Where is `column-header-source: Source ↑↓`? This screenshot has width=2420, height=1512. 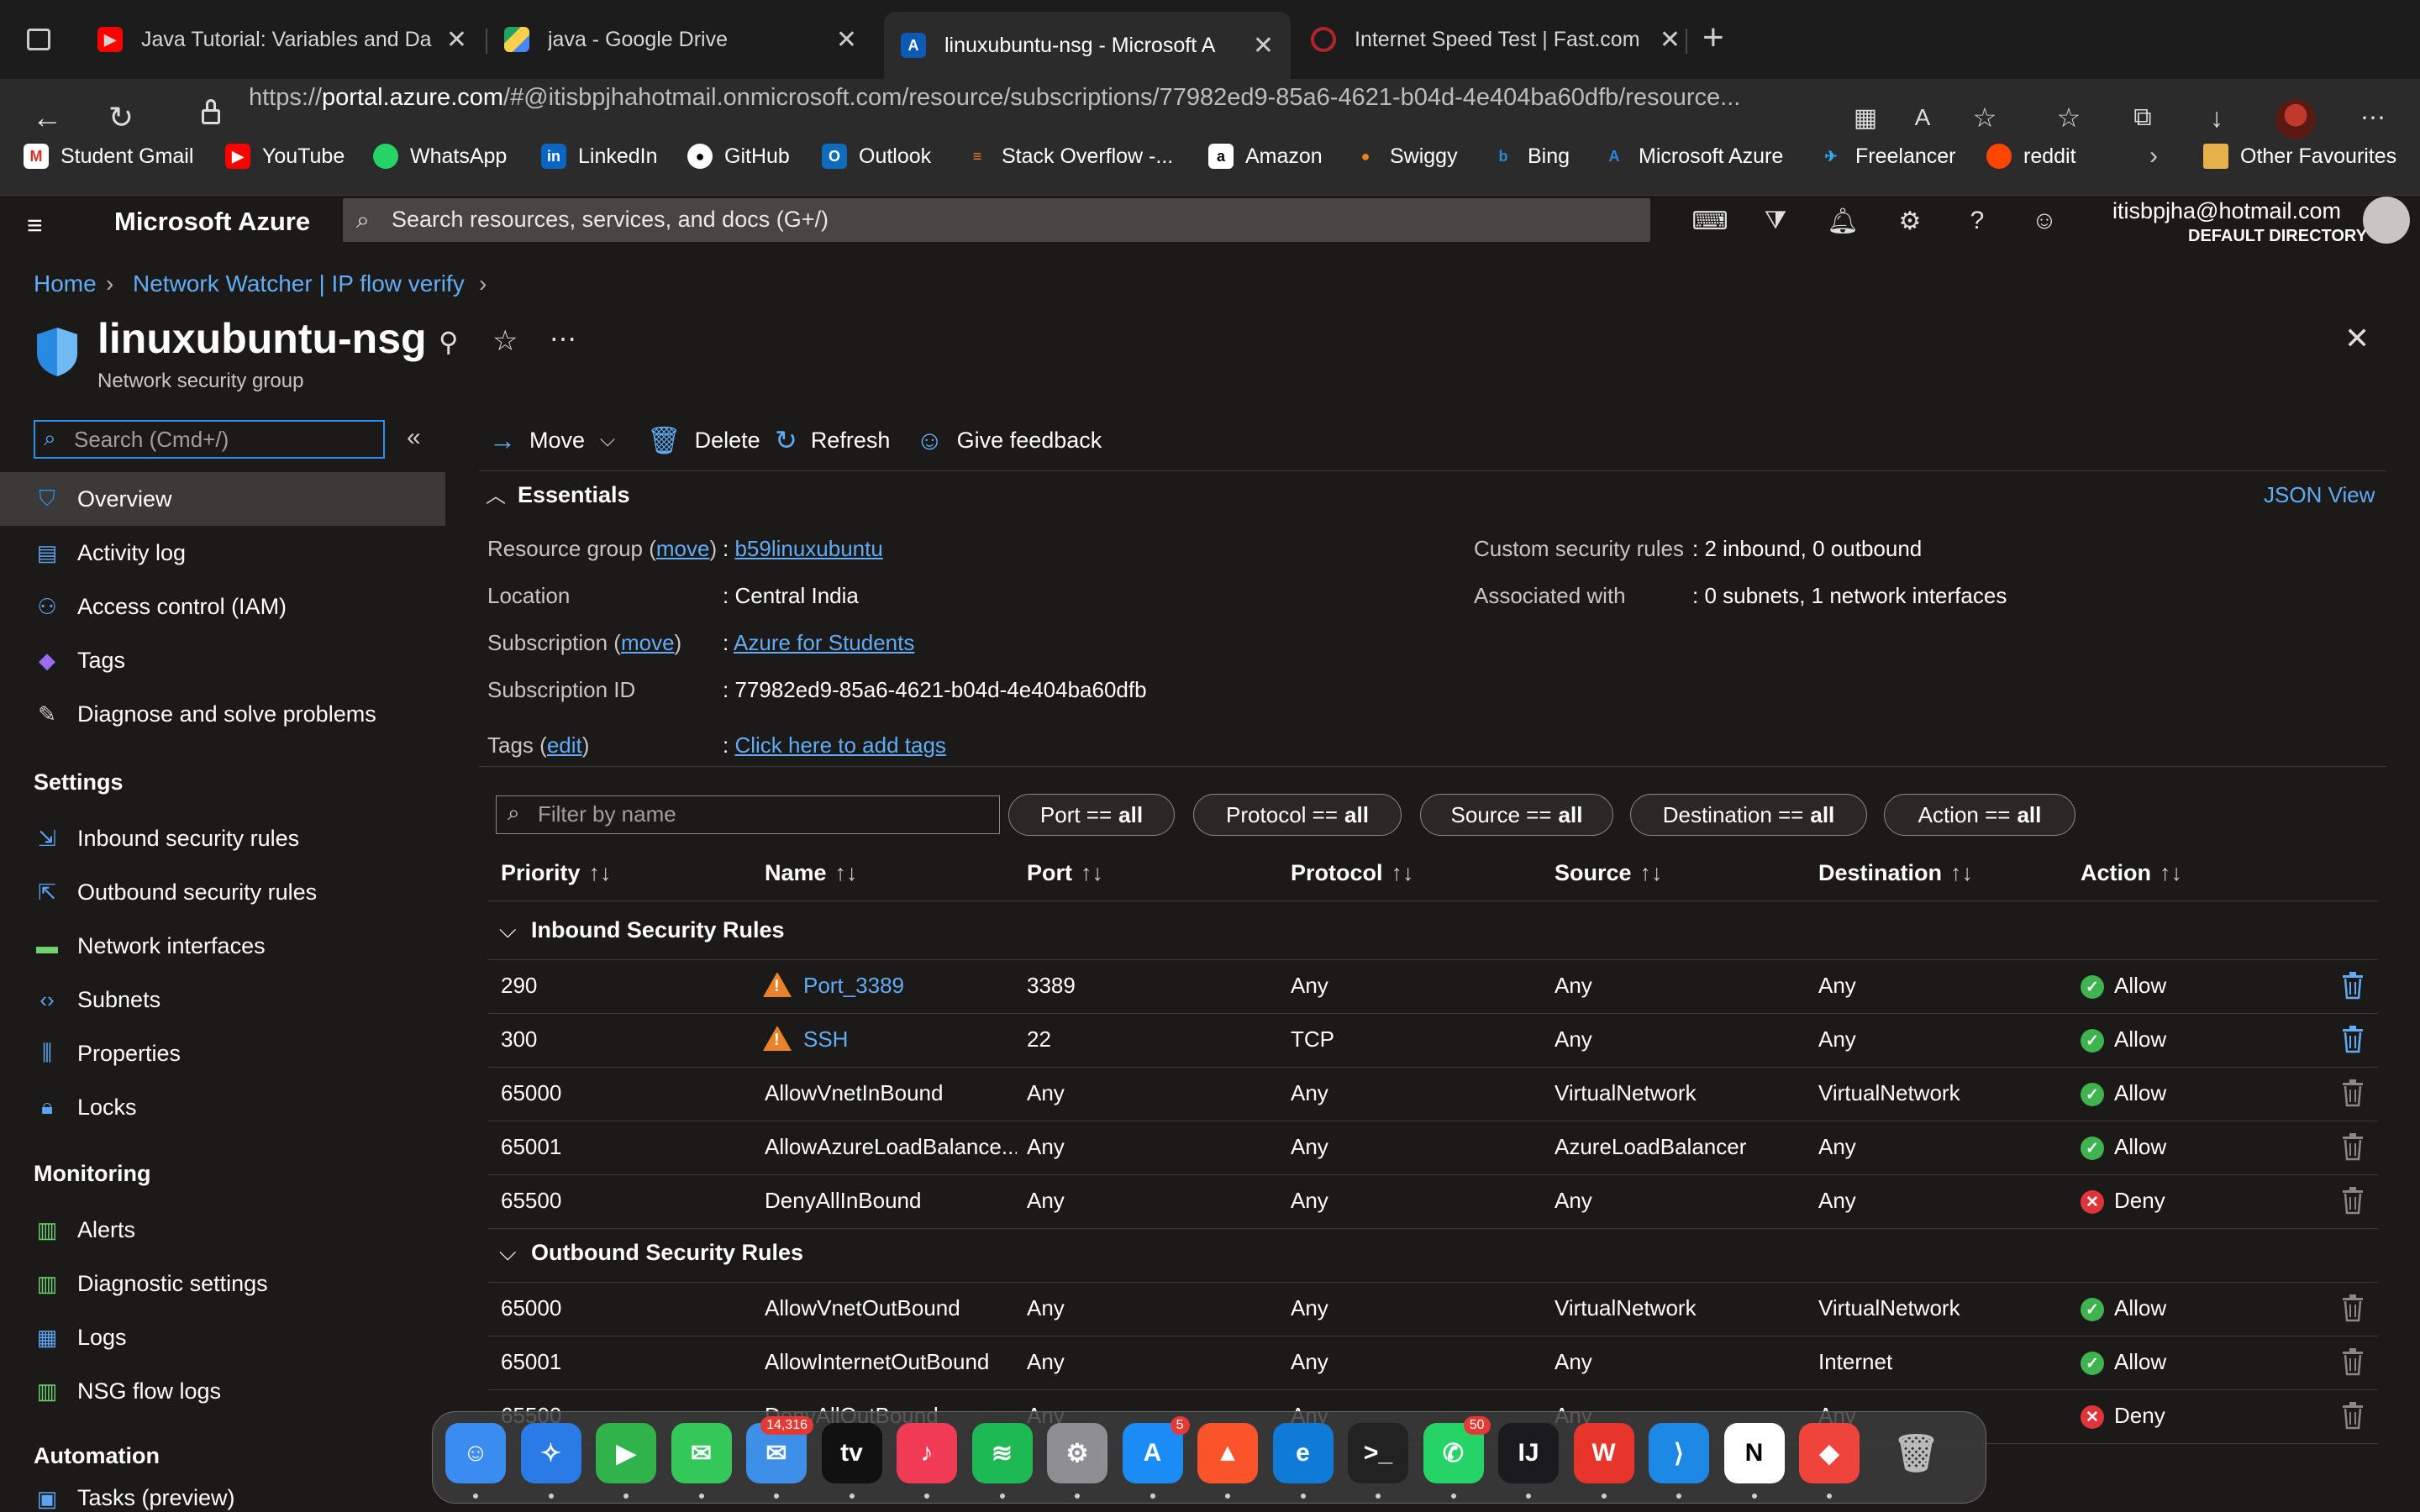 column-header-source: Source ↑↓ is located at coordinates (1609, 873).